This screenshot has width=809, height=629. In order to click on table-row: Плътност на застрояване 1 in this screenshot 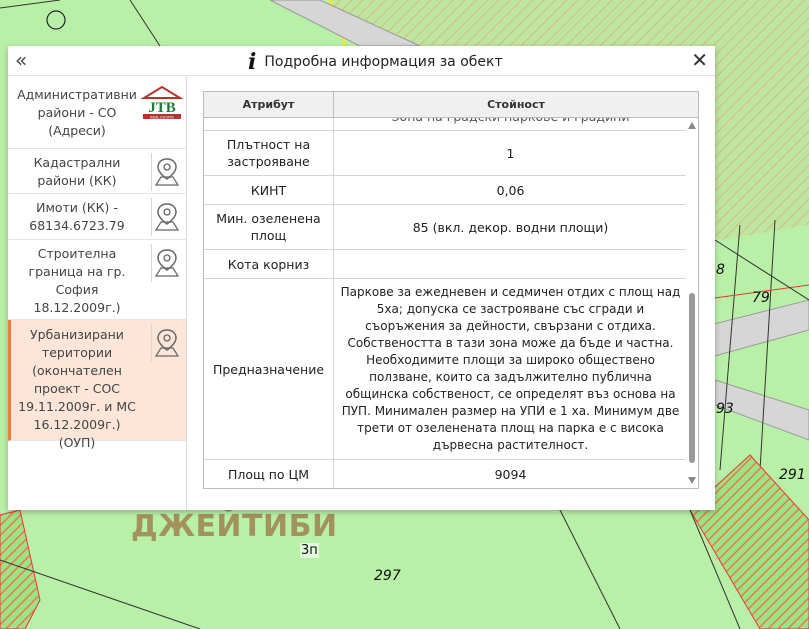, I will do `click(445, 153)`.